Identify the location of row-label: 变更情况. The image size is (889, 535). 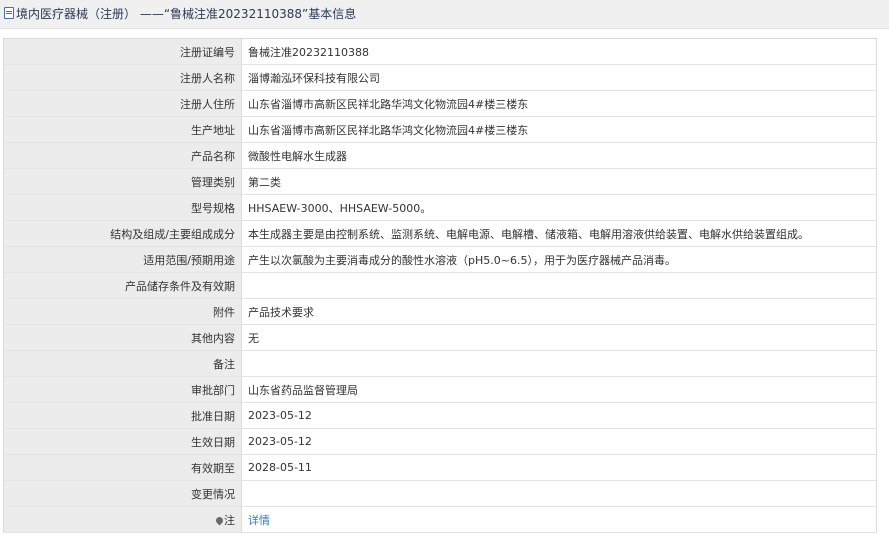
(122, 493).